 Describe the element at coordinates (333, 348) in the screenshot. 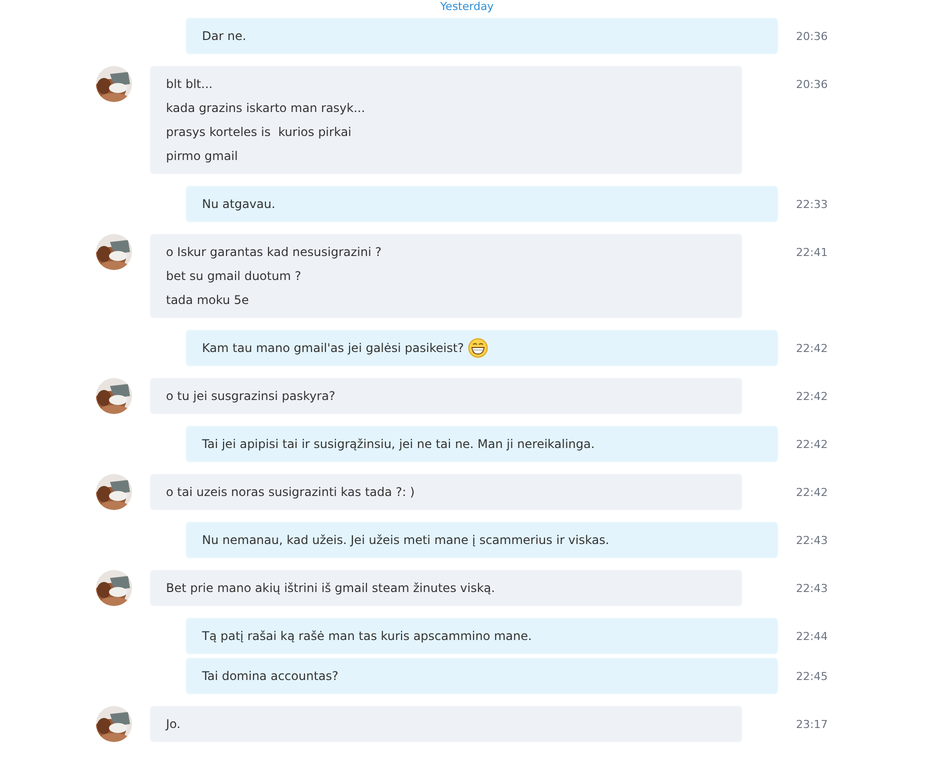

I see `message-text: Kam tau mano gmail'as jei galėsi pasikeist?` at that location.